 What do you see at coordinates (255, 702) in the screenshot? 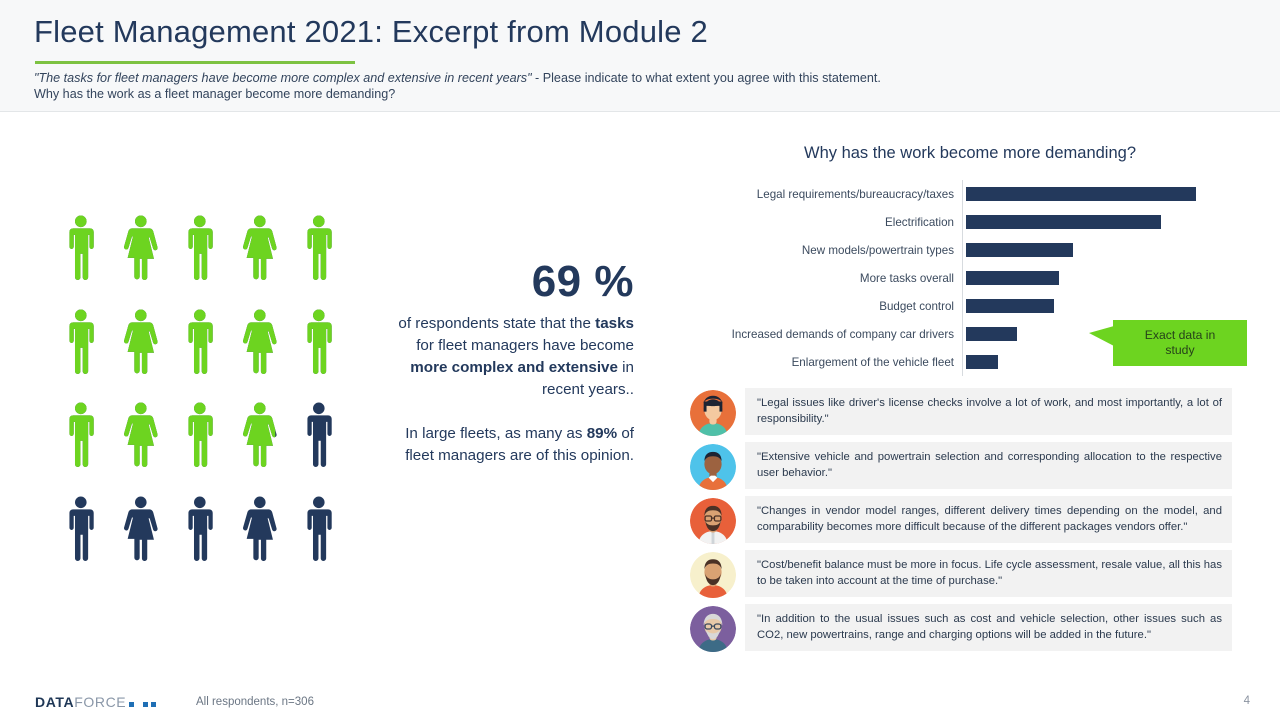
I see `footnote-sample-size: All respondents, n=306` at bounding box center [255, 702].